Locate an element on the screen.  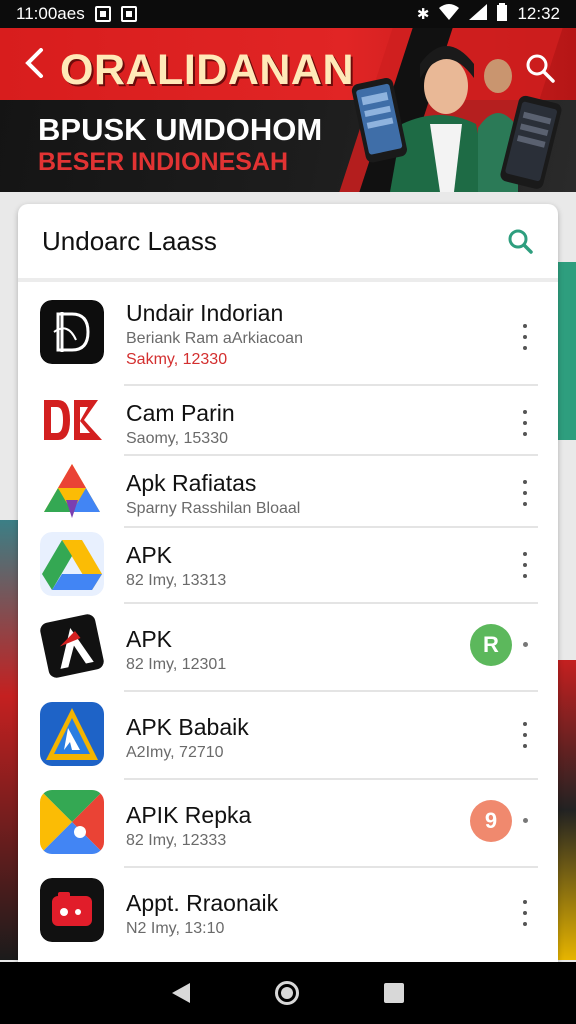
status-left-text: 11:00aes is located at coordinates (50, 13).